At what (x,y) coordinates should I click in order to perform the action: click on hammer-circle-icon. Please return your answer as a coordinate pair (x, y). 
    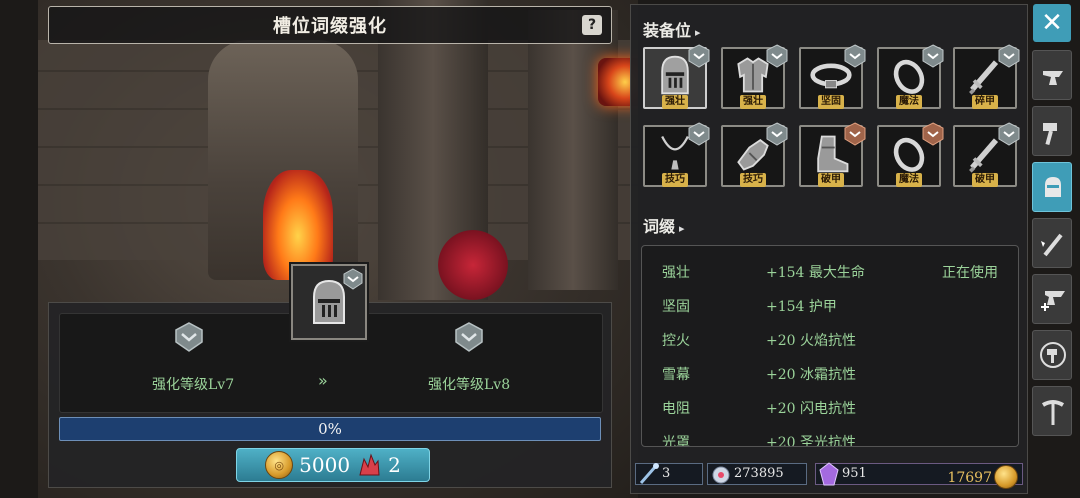
    Looking at the image, I should click on (1053, 355).